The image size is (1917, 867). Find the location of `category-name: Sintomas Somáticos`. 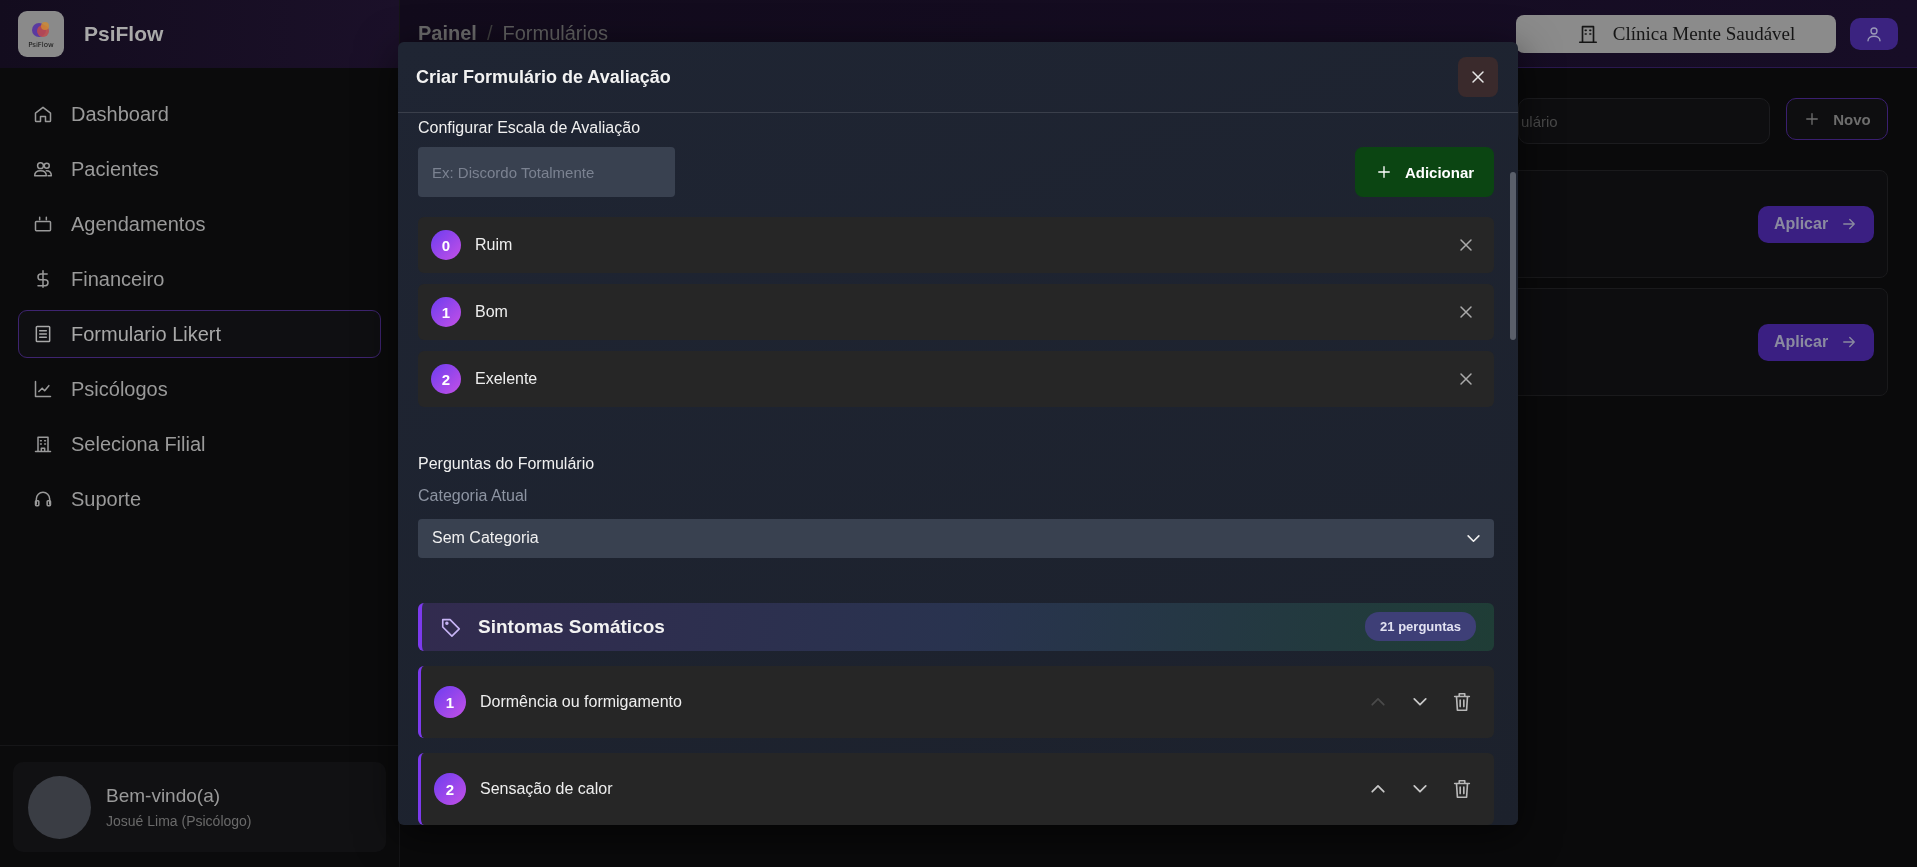

category-name: Sintomas Somáticos is located at coordinates (572, 626).